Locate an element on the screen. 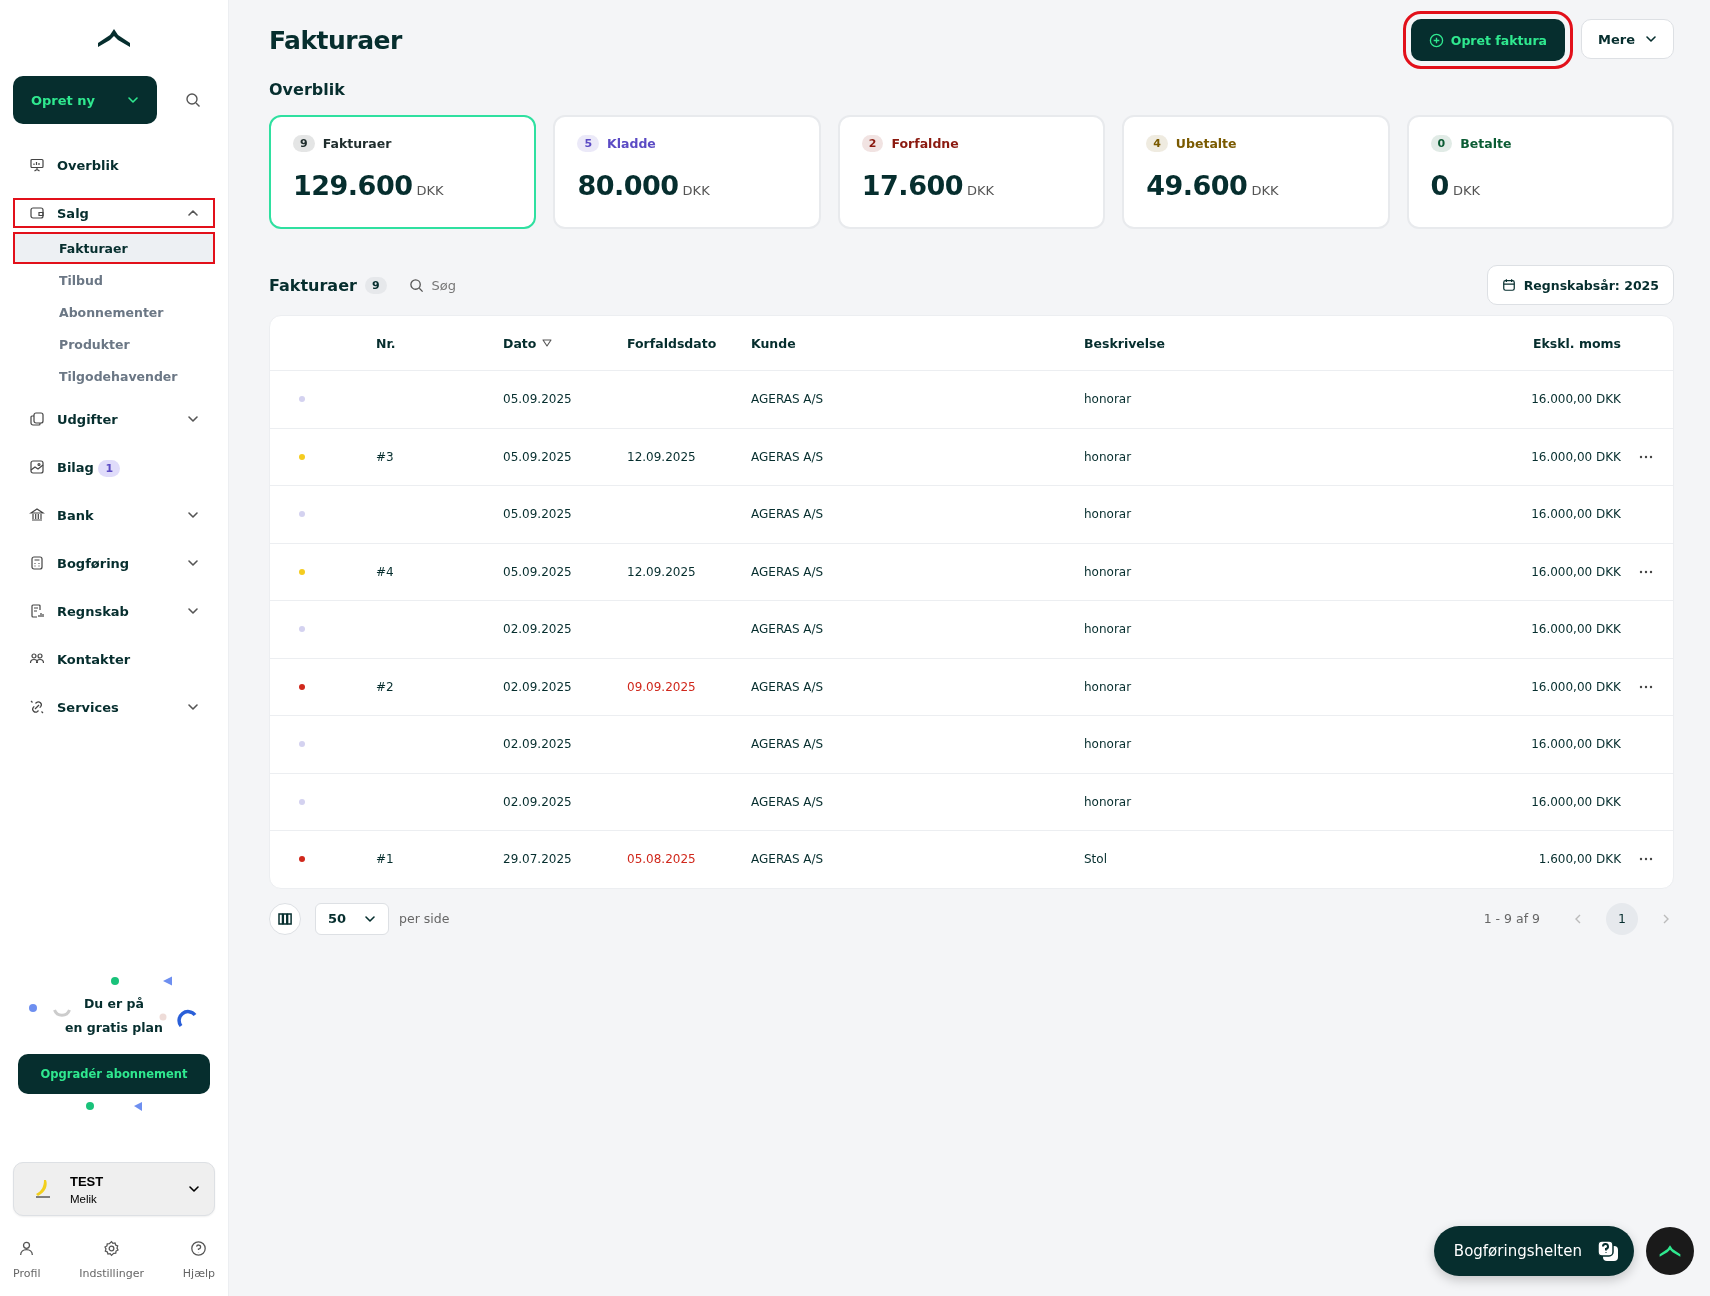 Image resolution: width=1710 pixels, height=1296 pixels. nav-subitem: Produkter is located at coordinates (114, 344).